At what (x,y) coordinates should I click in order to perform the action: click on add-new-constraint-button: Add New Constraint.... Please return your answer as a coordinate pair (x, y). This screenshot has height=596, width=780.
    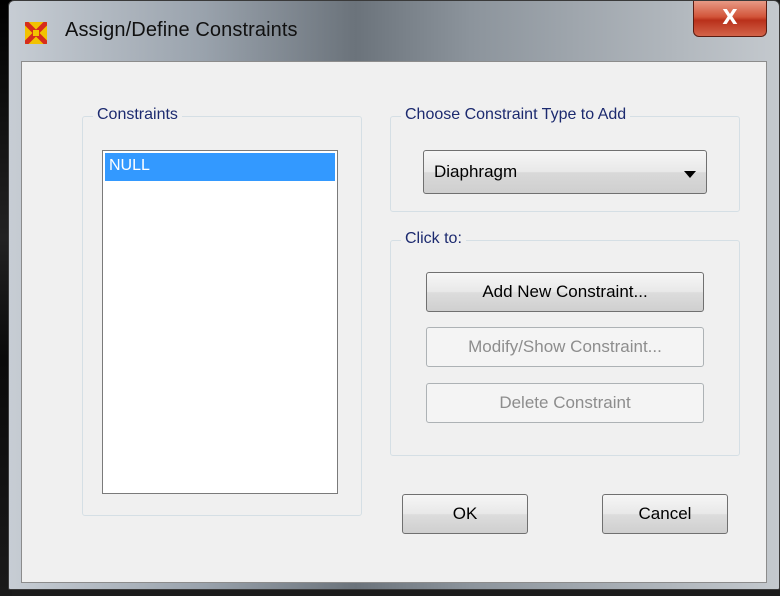
    Looking at the image, I should click on (565, 292).